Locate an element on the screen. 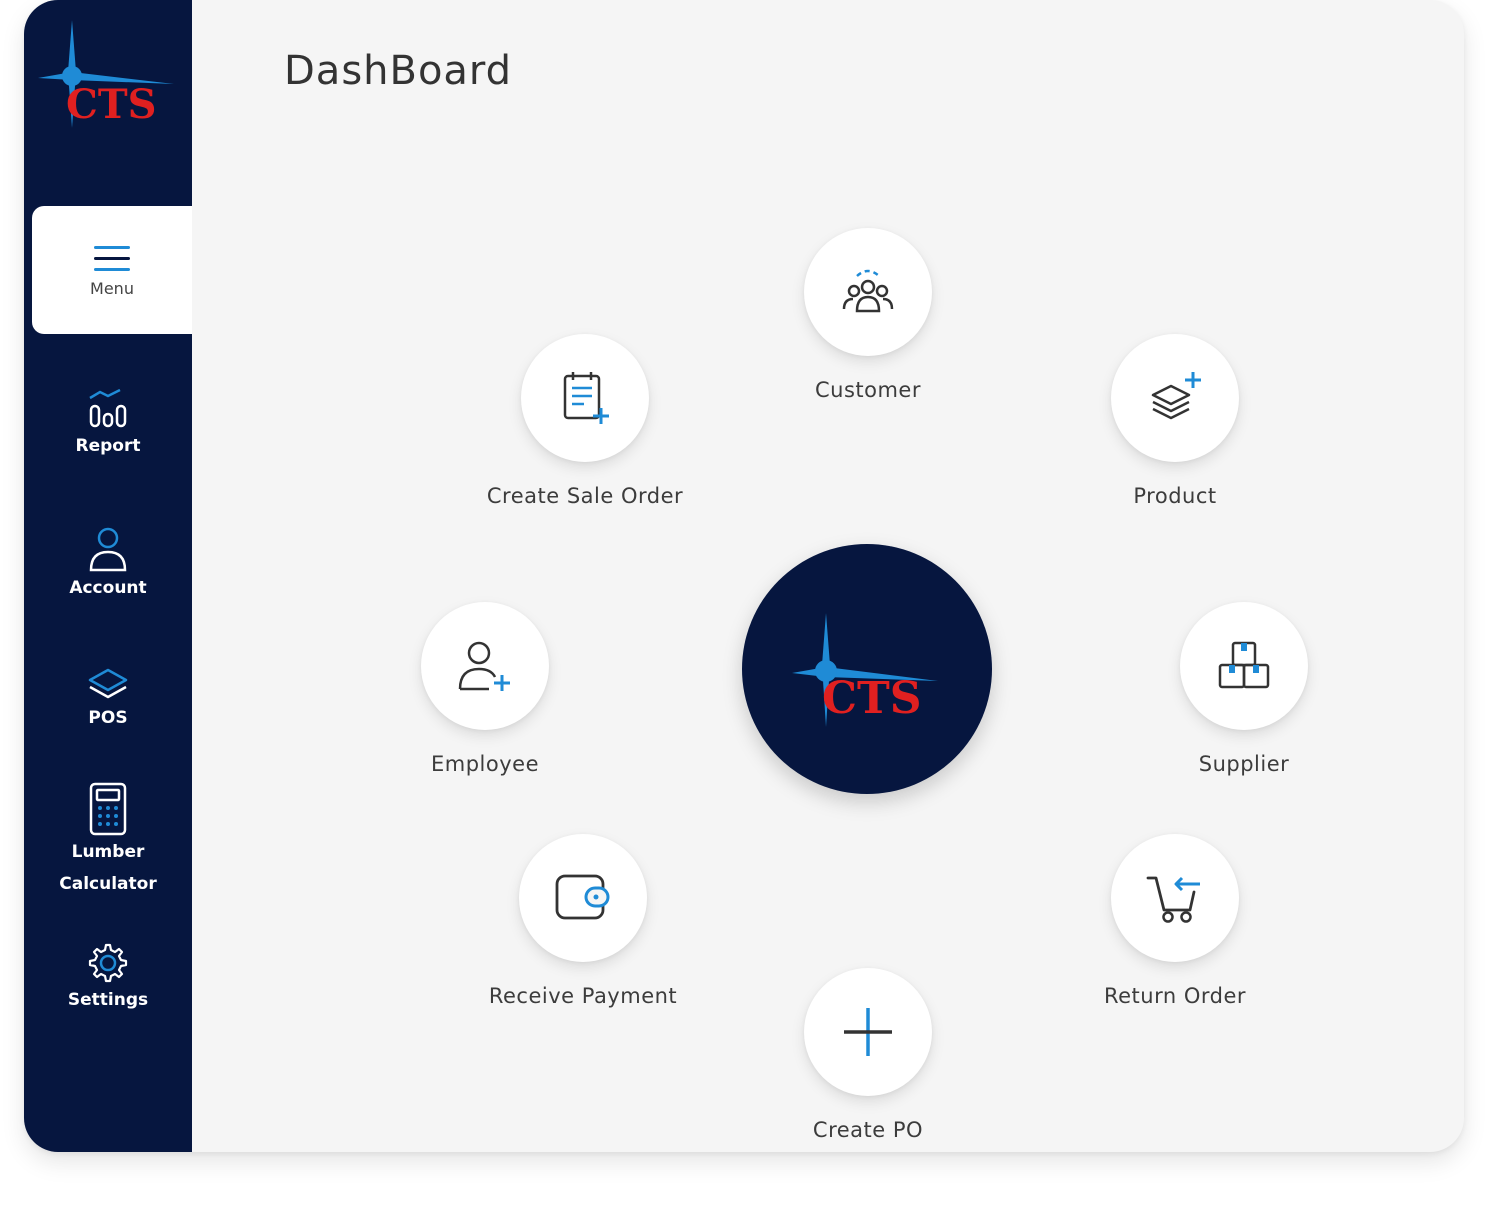  cts-center-logo: CTS is located at coordinates (865, 670).